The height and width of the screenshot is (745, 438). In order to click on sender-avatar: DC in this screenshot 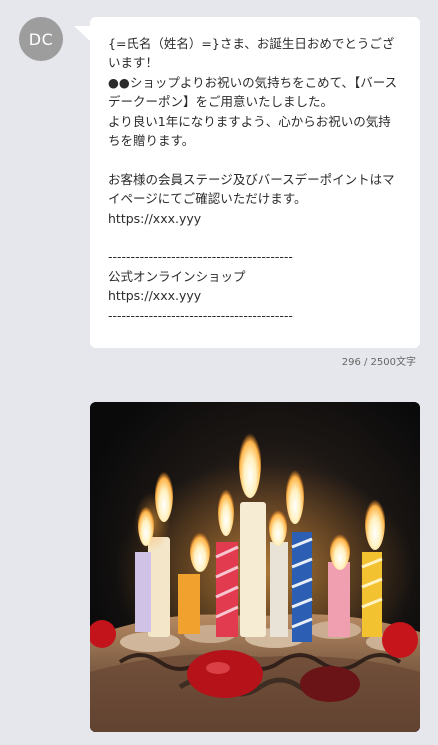, I will do `click(41, 39)`.